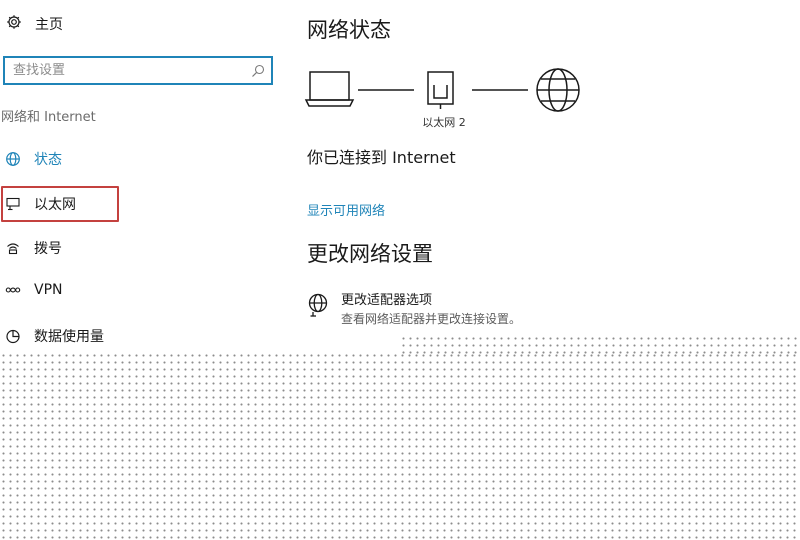 The image size is (800, 540). What do you see at coordinates (128, 70) in the screenshot?
I see `search-input` at bounding box center [128, 70].